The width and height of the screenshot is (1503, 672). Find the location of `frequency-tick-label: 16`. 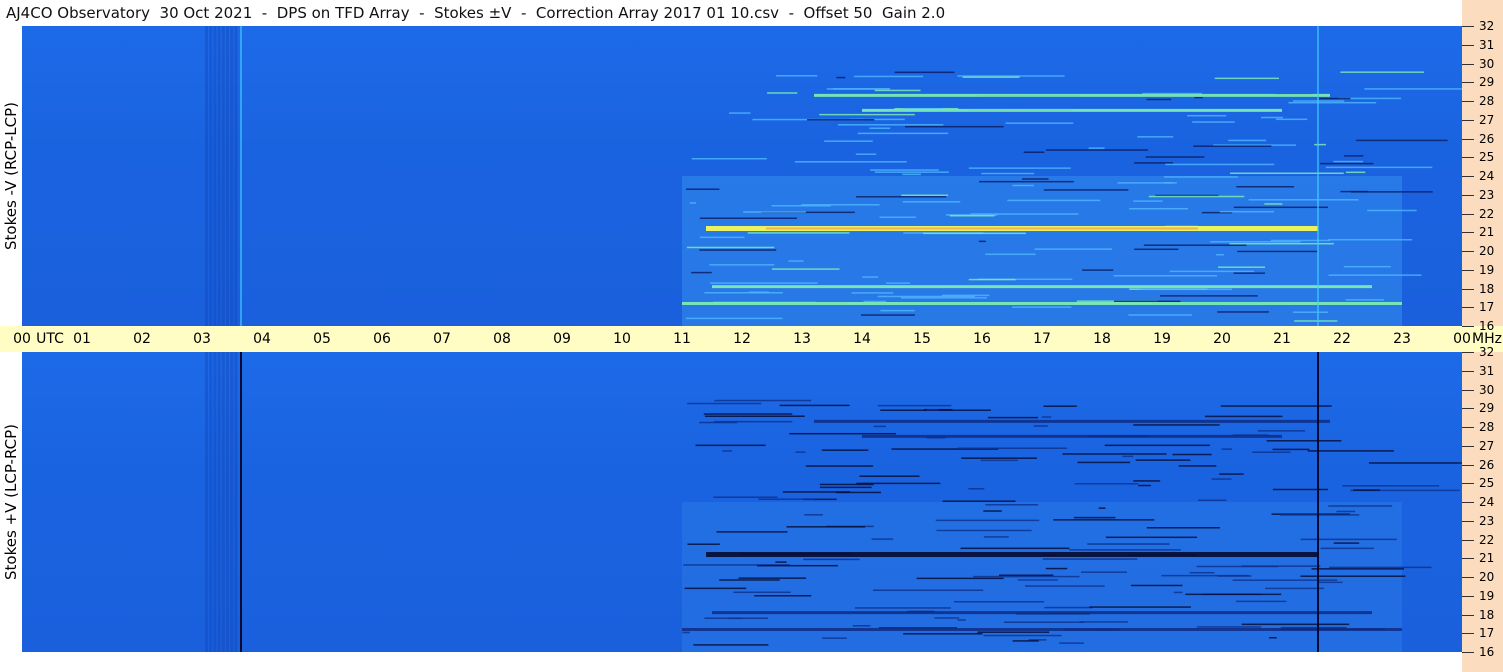

frequency-tick-label: 16 is located at coordinates (1487, 652).